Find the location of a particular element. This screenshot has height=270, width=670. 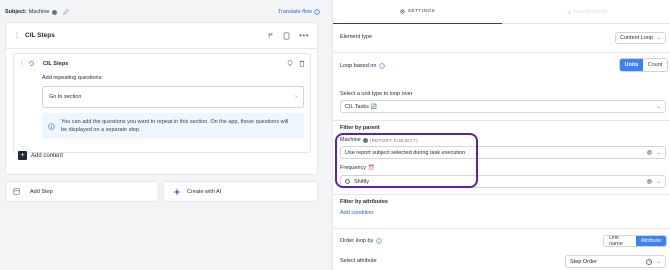

unit-type-select: CIL Tasks 🔄 ⌄ is located at coordinates (503, 106).